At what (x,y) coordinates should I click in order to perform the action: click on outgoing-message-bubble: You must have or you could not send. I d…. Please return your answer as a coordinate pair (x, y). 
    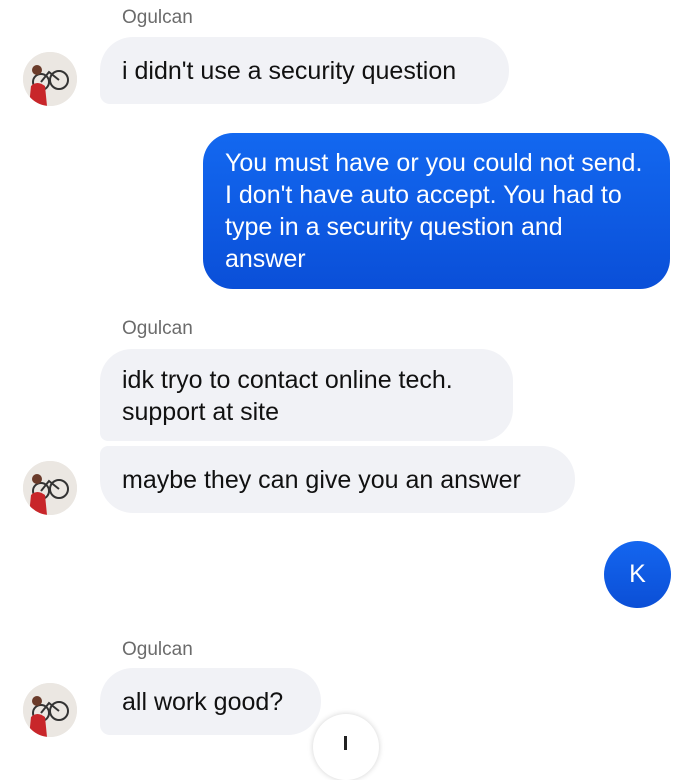
    Looking at the image, I should click on (436, 211).